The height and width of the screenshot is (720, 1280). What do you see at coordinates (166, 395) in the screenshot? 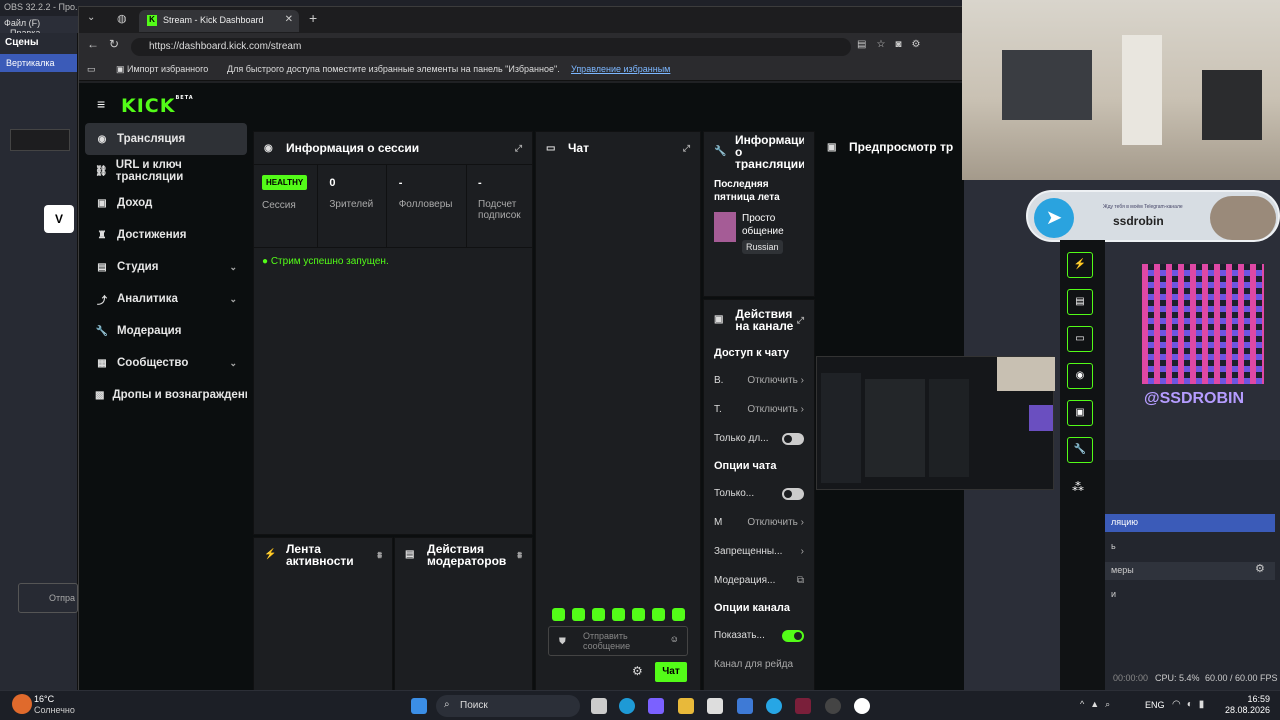
I see `nav-drops: ▩ Дропы и вознаграждени` at bounding box center [166, 395].